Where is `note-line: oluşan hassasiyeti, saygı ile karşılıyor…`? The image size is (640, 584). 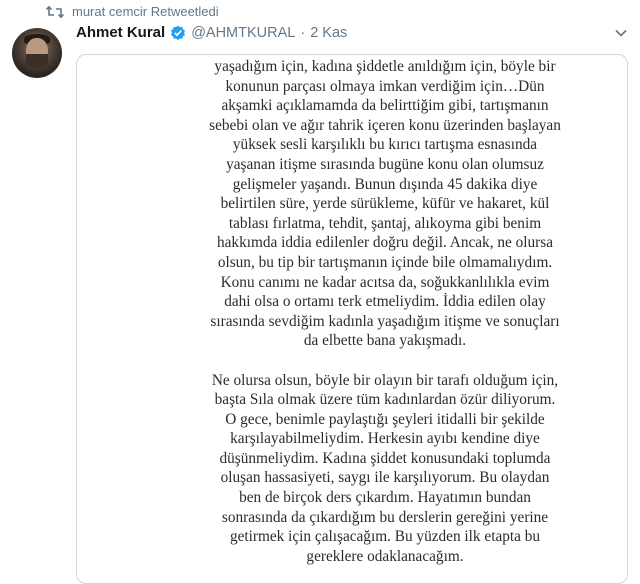 note-line: oluşan hassasiyeti, saygı ile karşılıyor… is located at coordinates (385, 478).